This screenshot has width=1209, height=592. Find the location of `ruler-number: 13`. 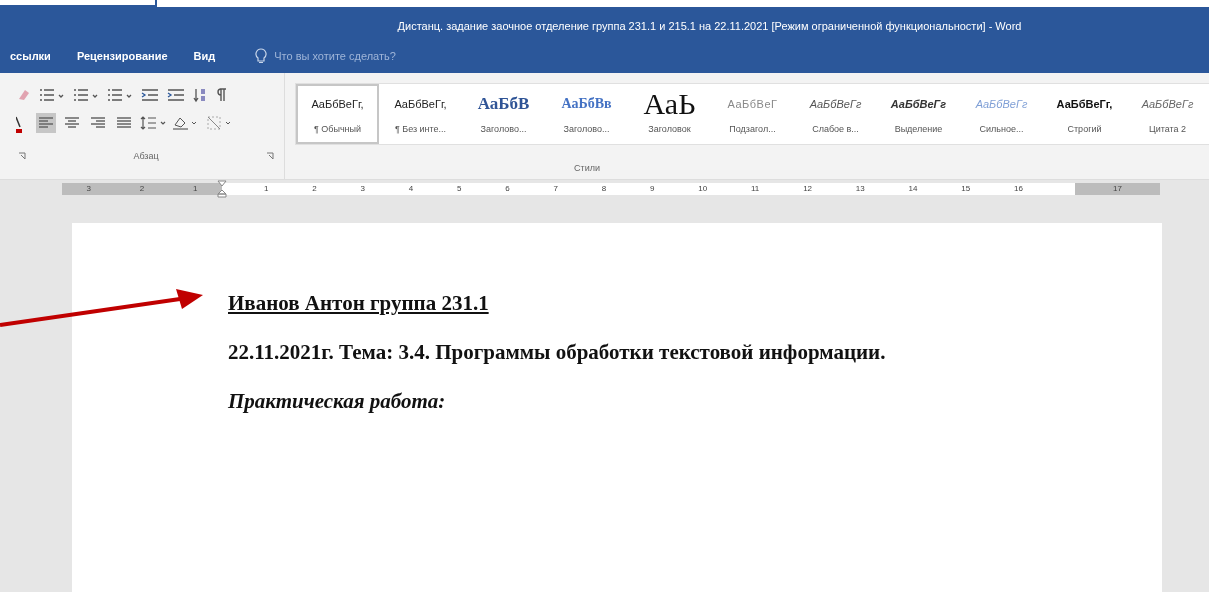

ruler-number: 13 is located at coordinates (860, 189).